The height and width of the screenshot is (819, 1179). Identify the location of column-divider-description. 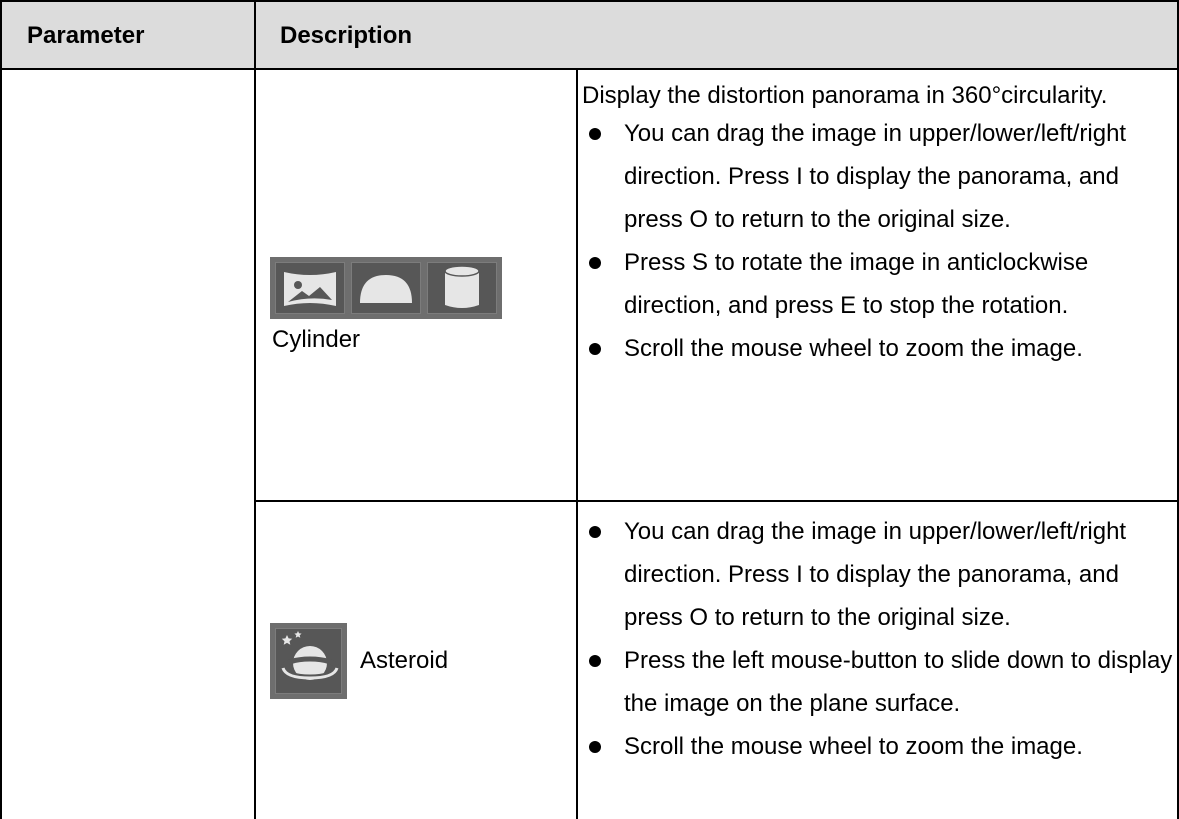
(577, 443).